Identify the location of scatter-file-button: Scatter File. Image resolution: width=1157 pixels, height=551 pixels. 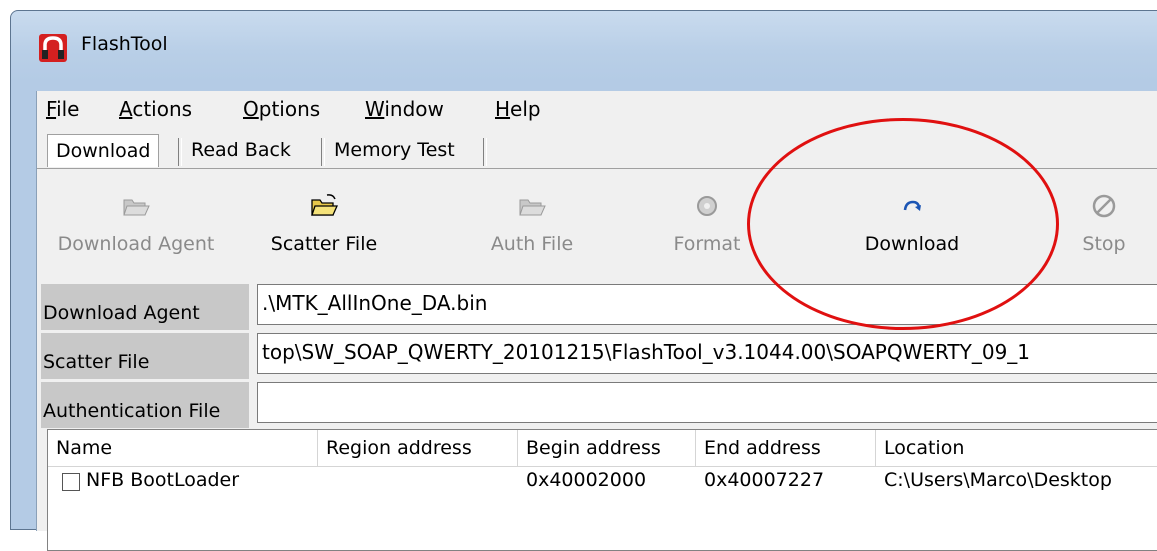
(324, 223).